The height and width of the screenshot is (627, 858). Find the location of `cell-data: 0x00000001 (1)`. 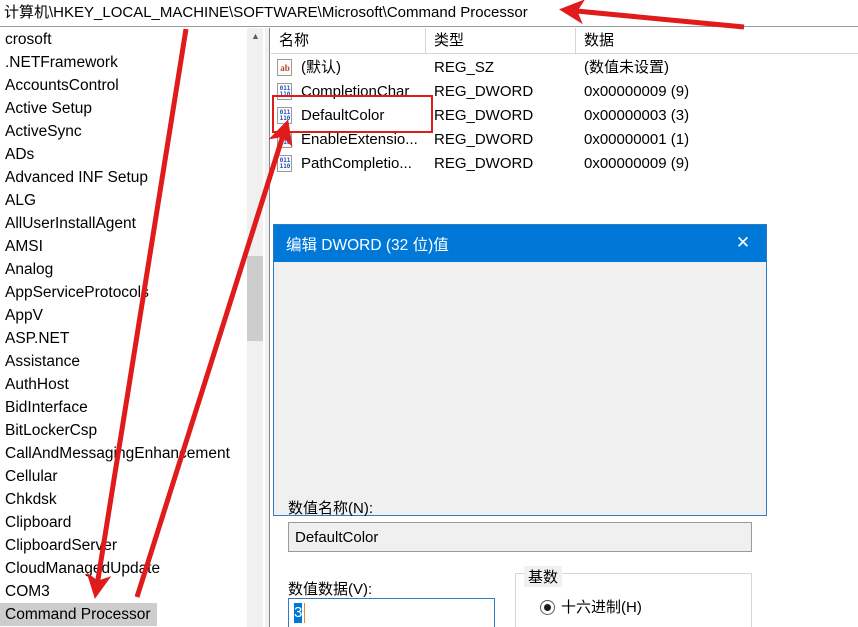

cell-data: 0x00000001 (1) is located at coordinates (637, 139).